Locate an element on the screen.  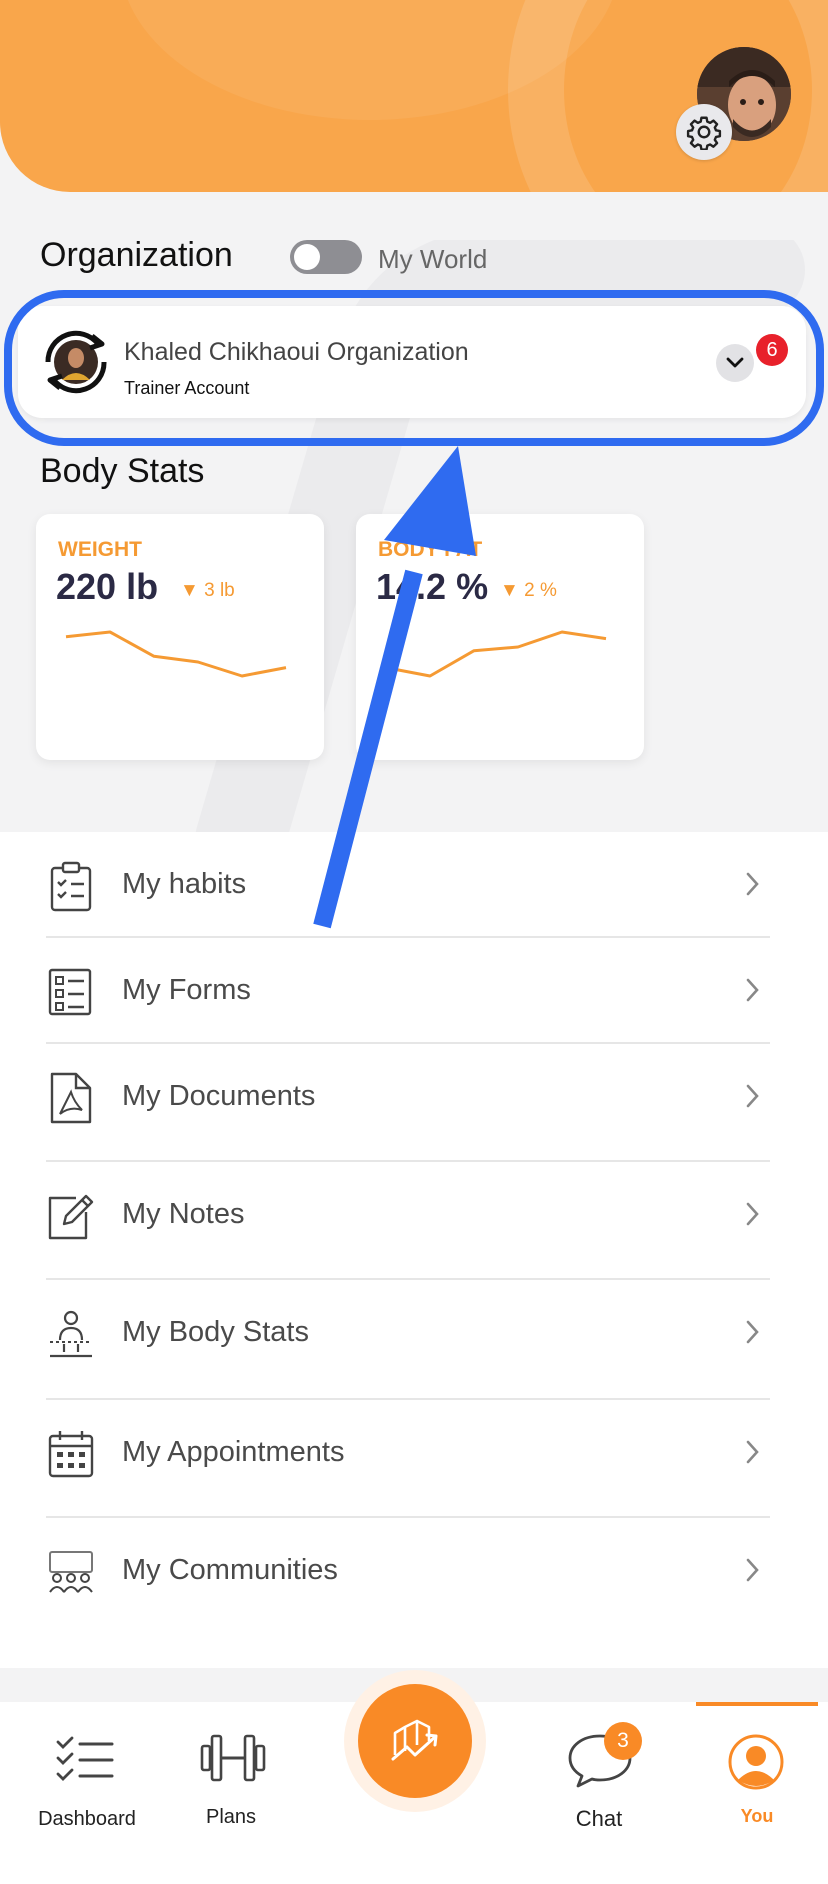
body-measure-icon is located at coordinates (71, 1334).